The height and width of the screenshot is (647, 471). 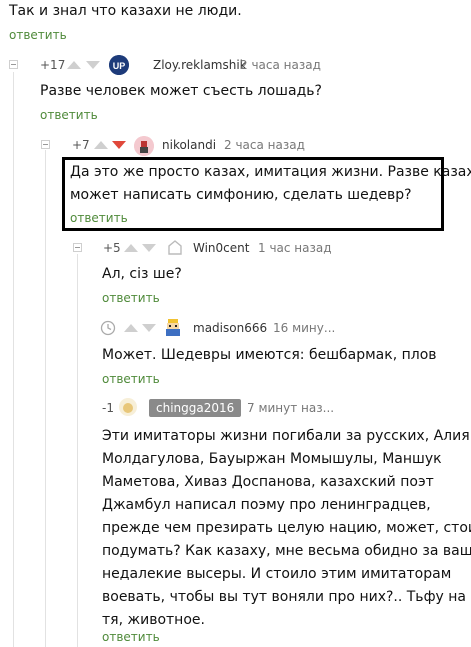 I want to click on comment-score: +7, so click(x=81, y=145).